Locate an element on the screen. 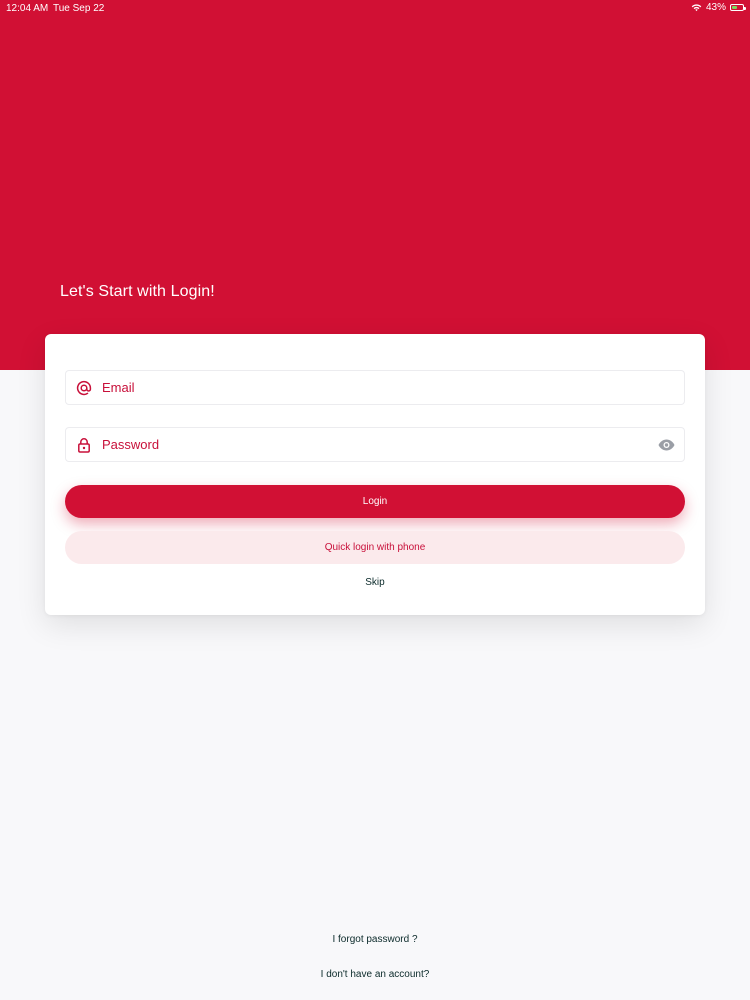 This screenshot has width=750, height=1000. page-title: Let's Start with Login! is located at coordinates (137, 291).